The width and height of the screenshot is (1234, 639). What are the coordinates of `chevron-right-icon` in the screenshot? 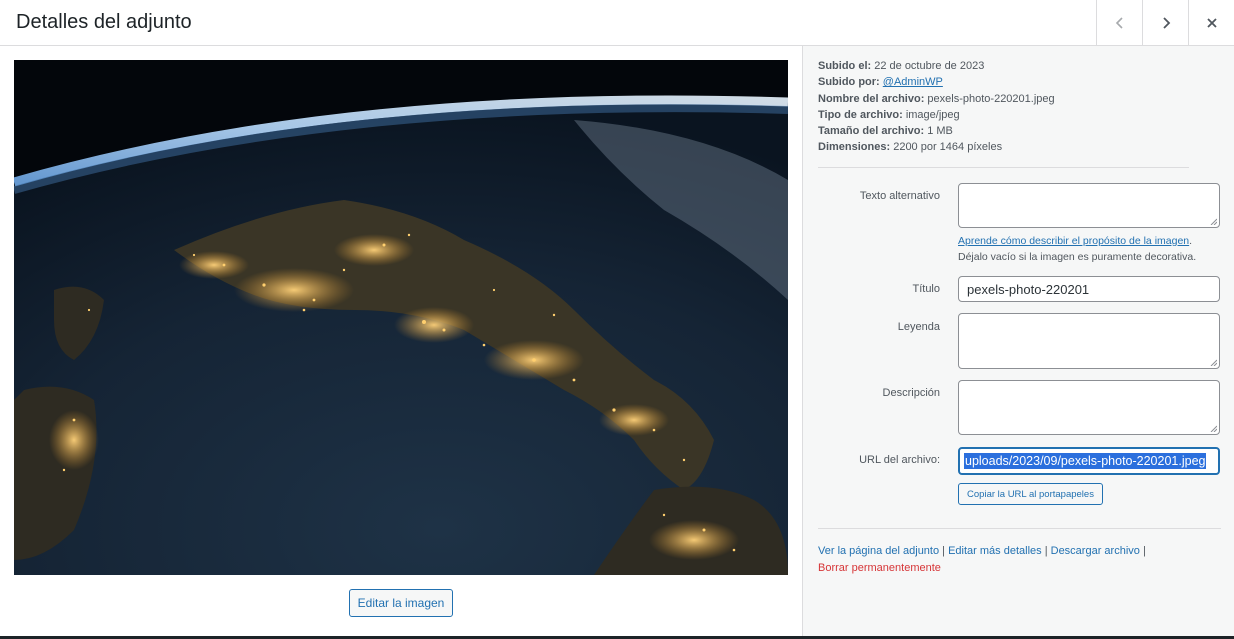 It's located at (1166, 22).